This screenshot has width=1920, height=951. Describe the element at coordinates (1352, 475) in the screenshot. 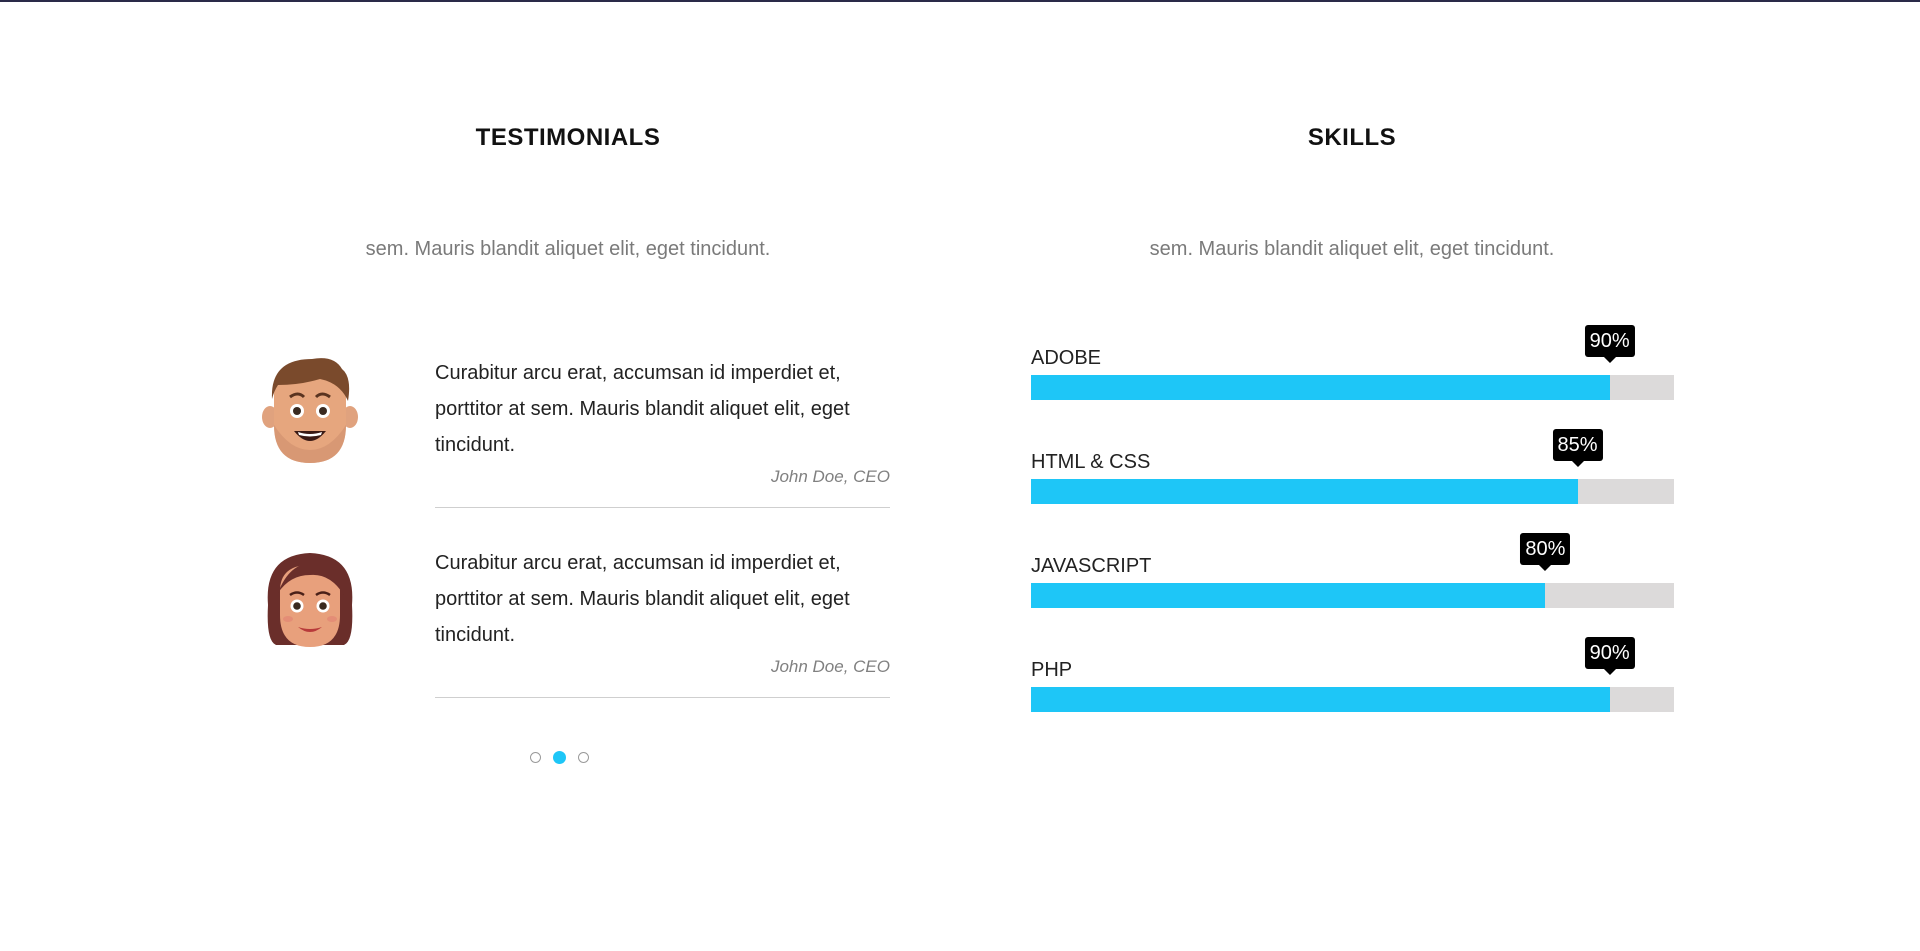

I see `skill-html-css: HTML & CSS 85%` at that location.